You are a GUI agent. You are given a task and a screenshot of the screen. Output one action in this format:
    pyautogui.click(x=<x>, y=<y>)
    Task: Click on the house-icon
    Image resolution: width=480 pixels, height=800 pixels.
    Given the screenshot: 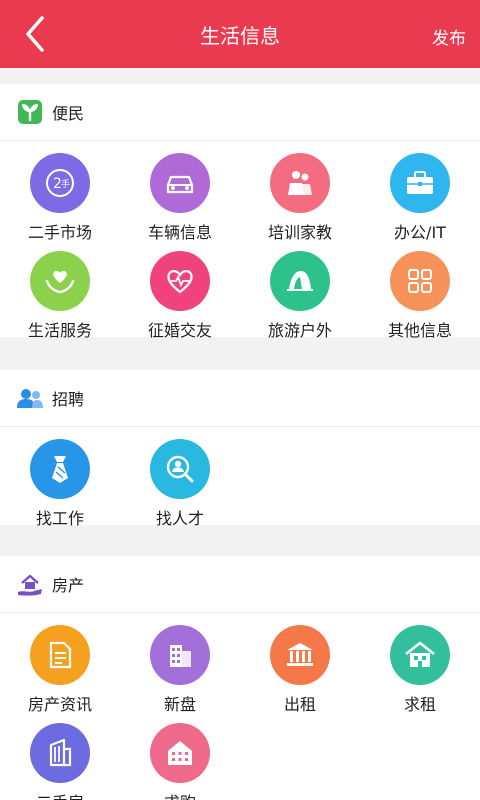 What is the action you would take?
    pyautogui.click(x=420, y=655)
    